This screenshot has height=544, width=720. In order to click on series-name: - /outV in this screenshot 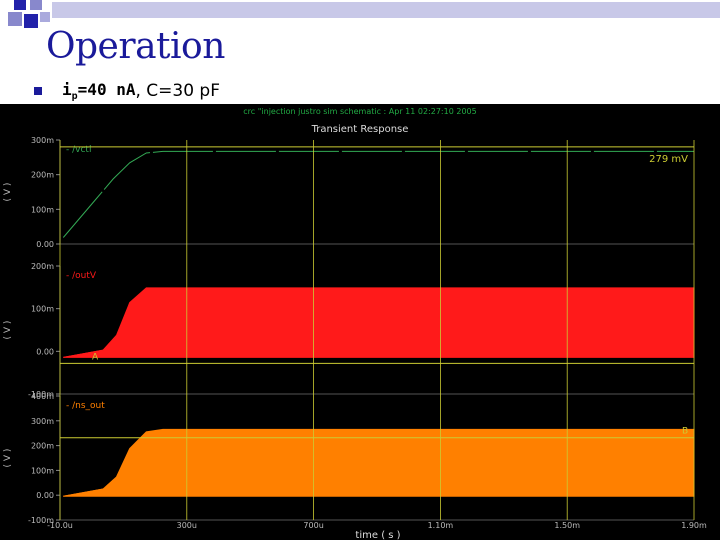, I will do `click(81, 276)`.